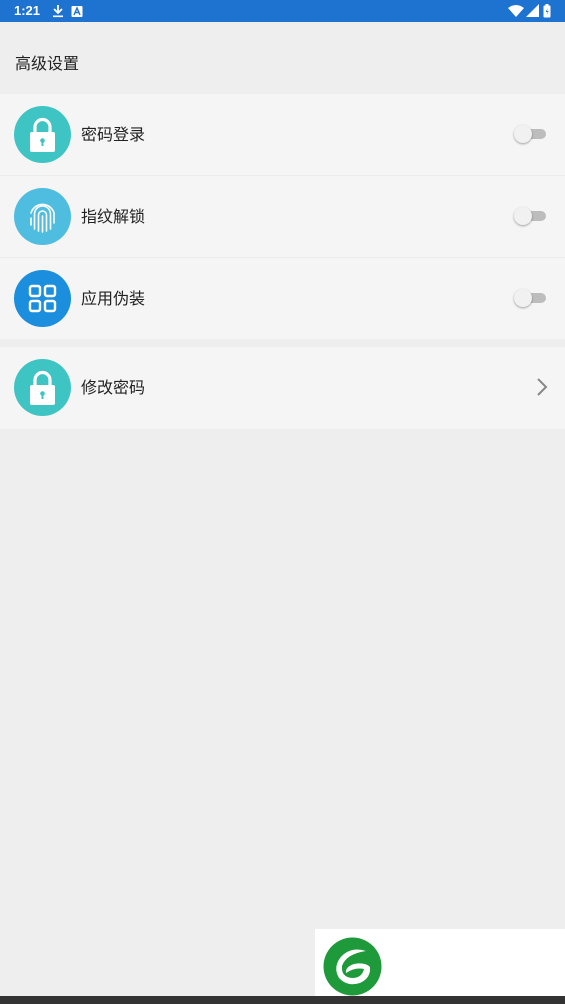  Describe the element at coordinates (47, 63) in the screenshot. I see `page-title: 高级设置` at that location.